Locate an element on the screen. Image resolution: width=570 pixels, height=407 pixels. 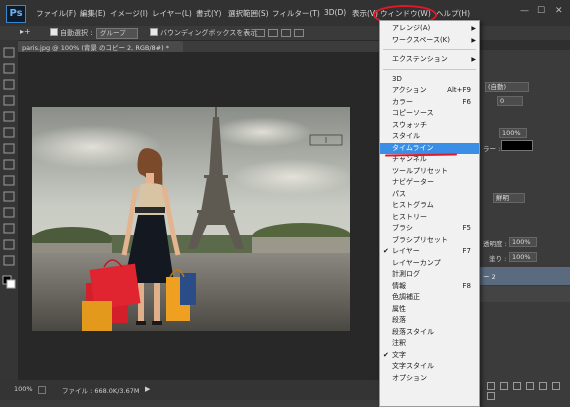
layer-panel-buttons is located at coordinates (527, 391).